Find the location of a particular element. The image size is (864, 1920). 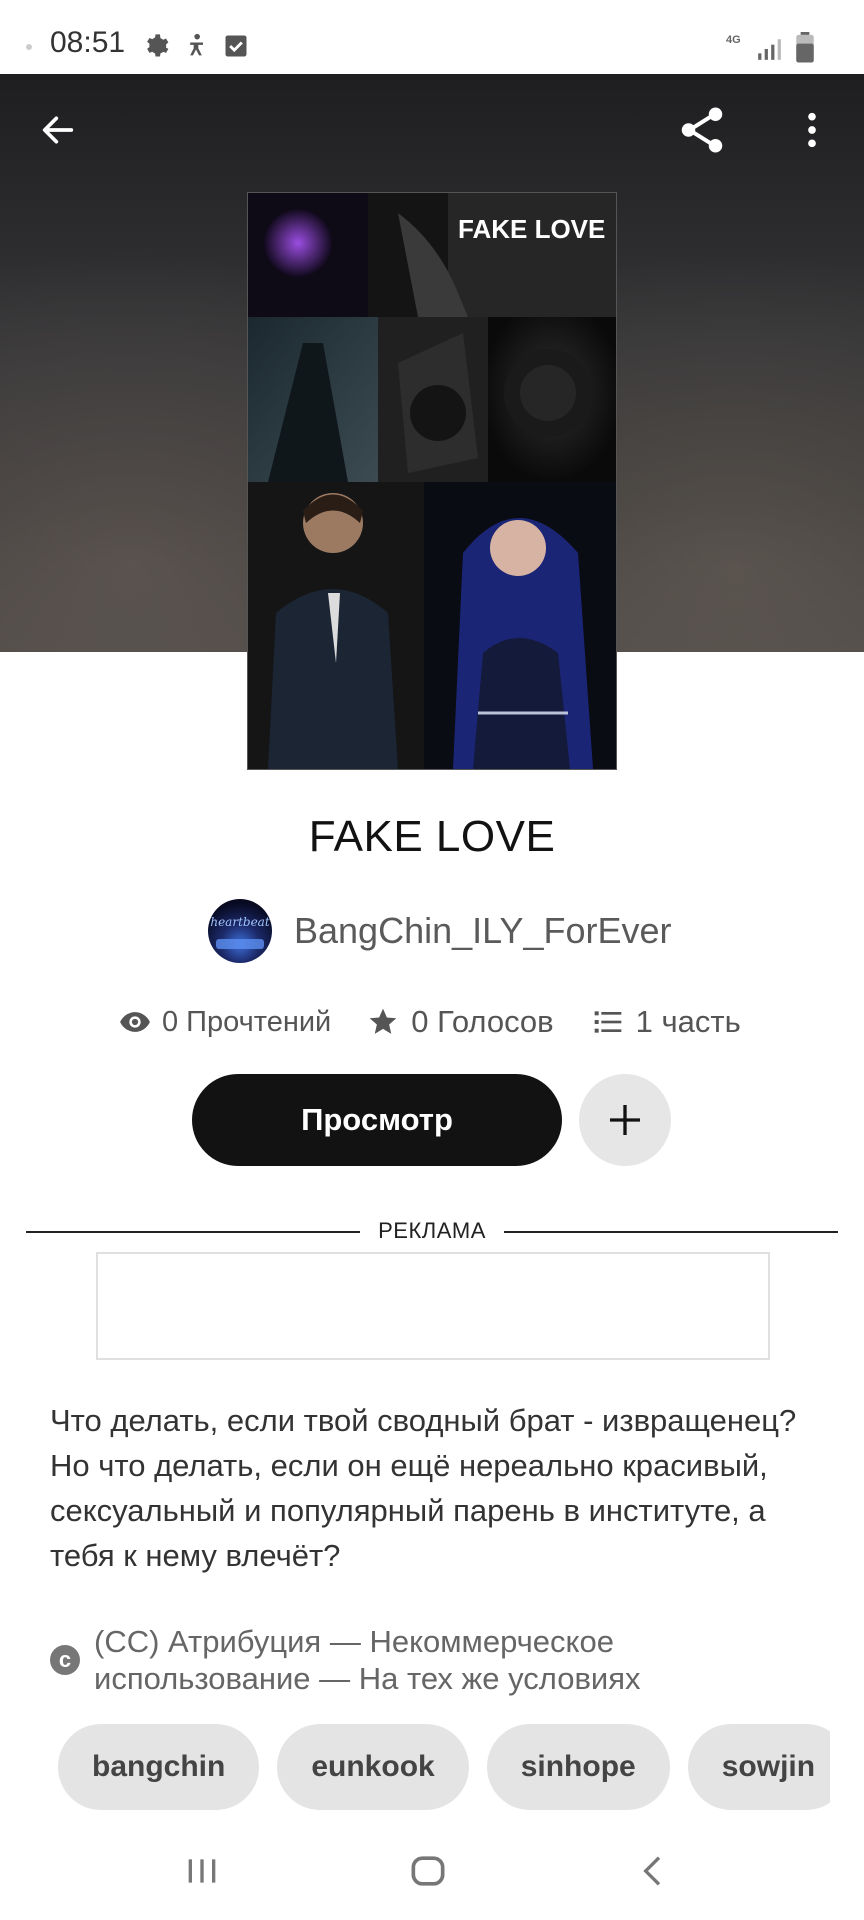

ad-divider-right is located at coordinates (671, 1232).